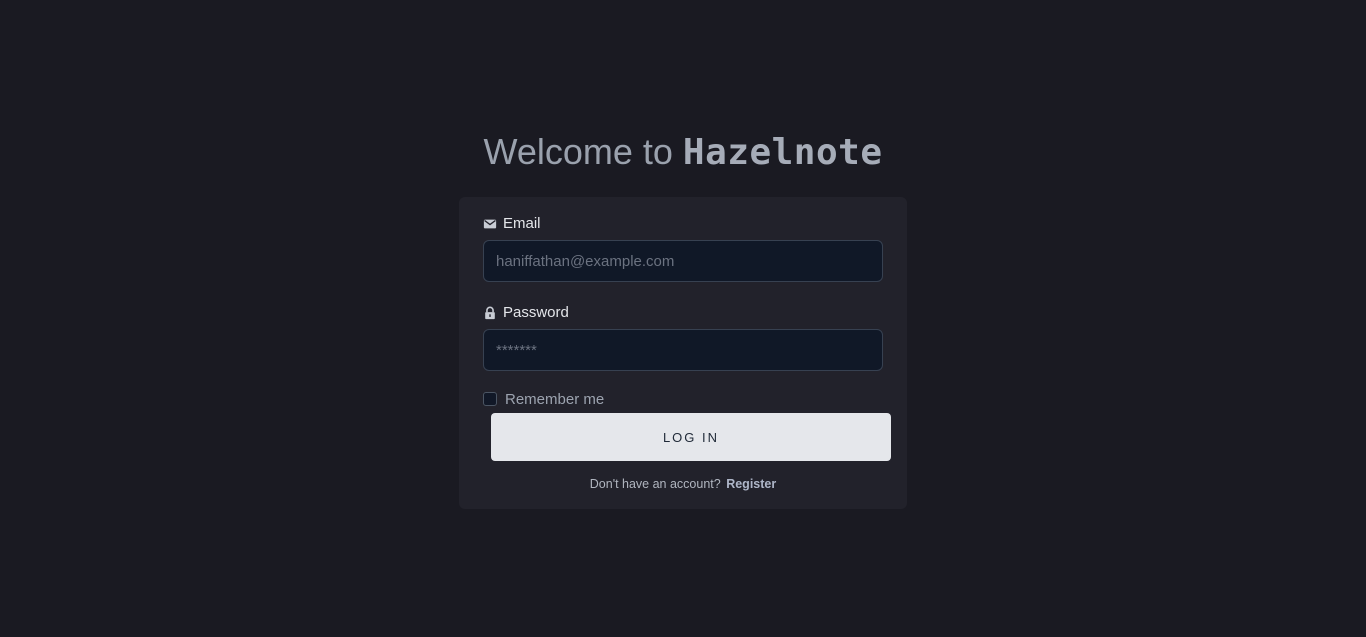 This screenshot has width=1366, height=637. What do you see at coordinates (554, 399) in the screenshot?
I see `remember-me-label: Remember me` at bounding box center [554, 399].